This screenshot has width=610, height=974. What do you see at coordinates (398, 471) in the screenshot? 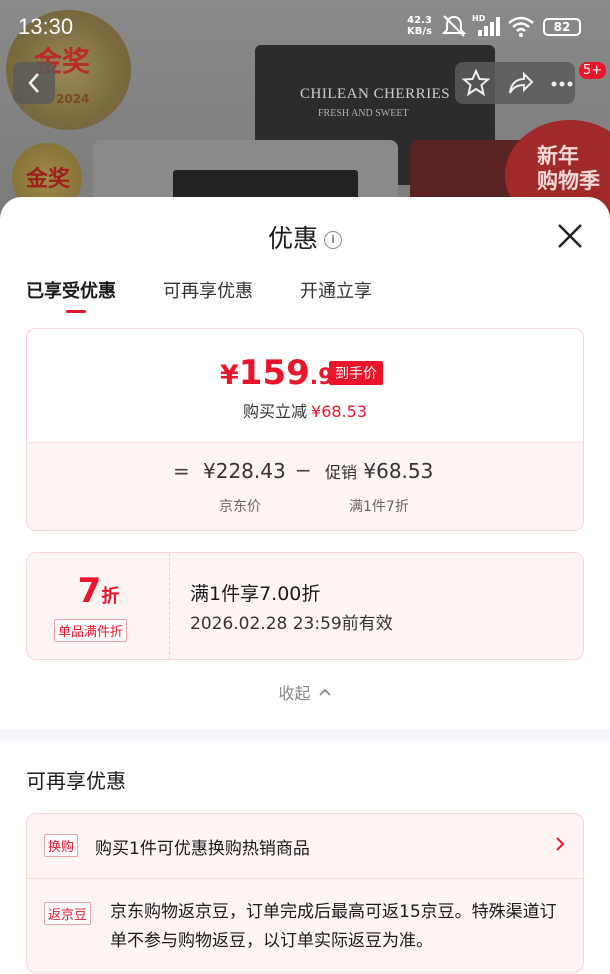
I see `promo-amount: ¥68.53` at bounding box center [398, 471].